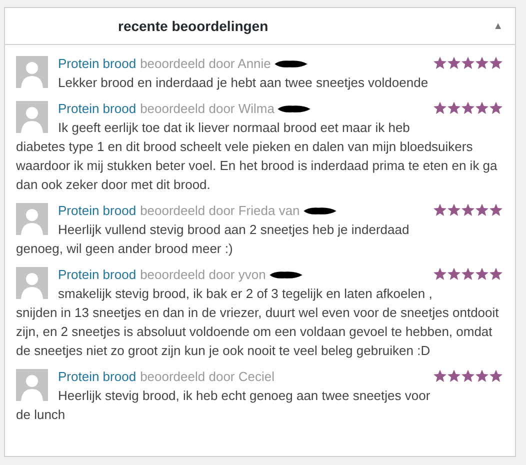 This screenshot has width=526, height=465. Describe the element at coordinates (203, 275) in the screenshot. I see `reviewer-name: beoordeeld door yvon` at that location.